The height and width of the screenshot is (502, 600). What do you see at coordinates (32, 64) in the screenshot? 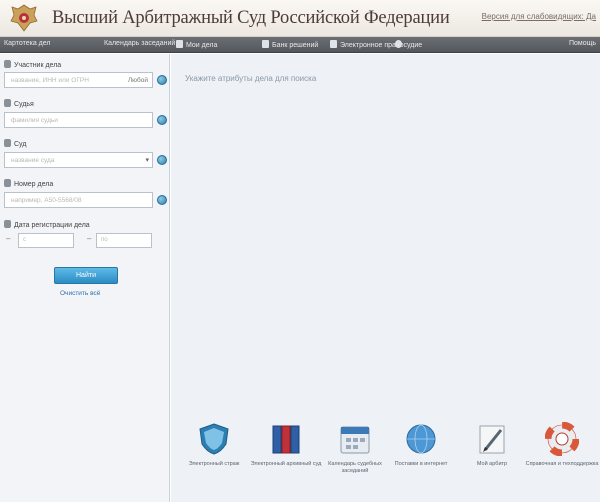
I see `participant-label: Участник дела` at bounding box center [32, 64].